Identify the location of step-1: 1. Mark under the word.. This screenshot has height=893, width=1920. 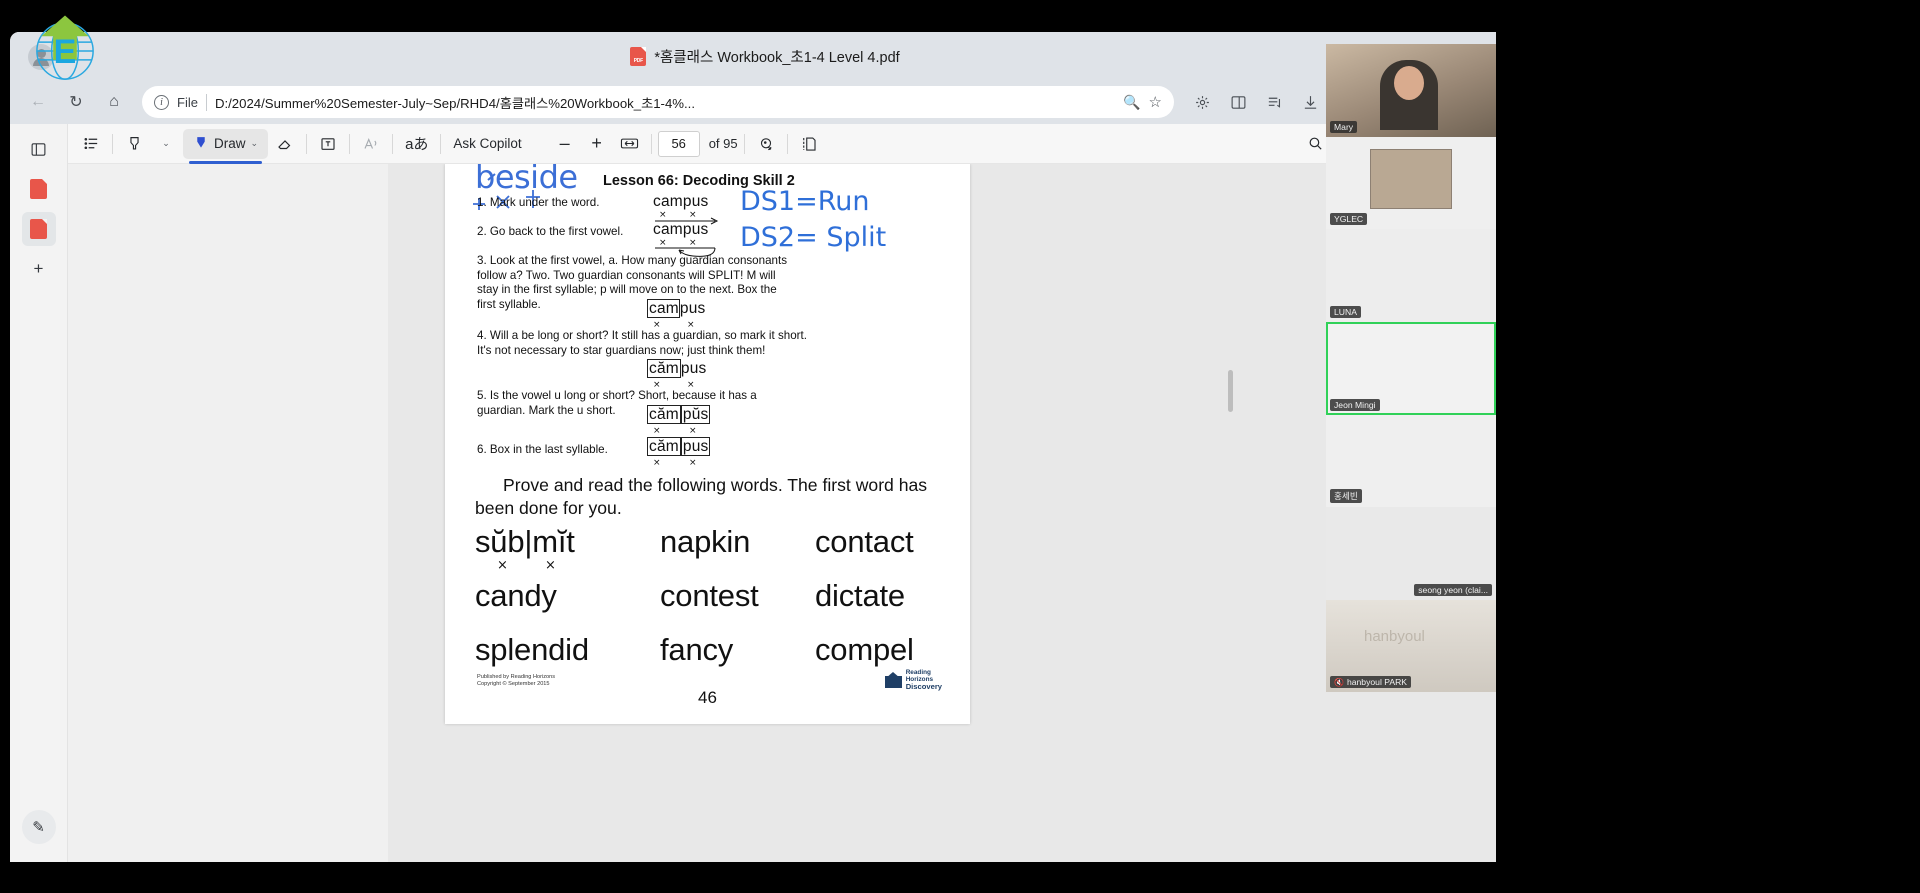
(577, 203).